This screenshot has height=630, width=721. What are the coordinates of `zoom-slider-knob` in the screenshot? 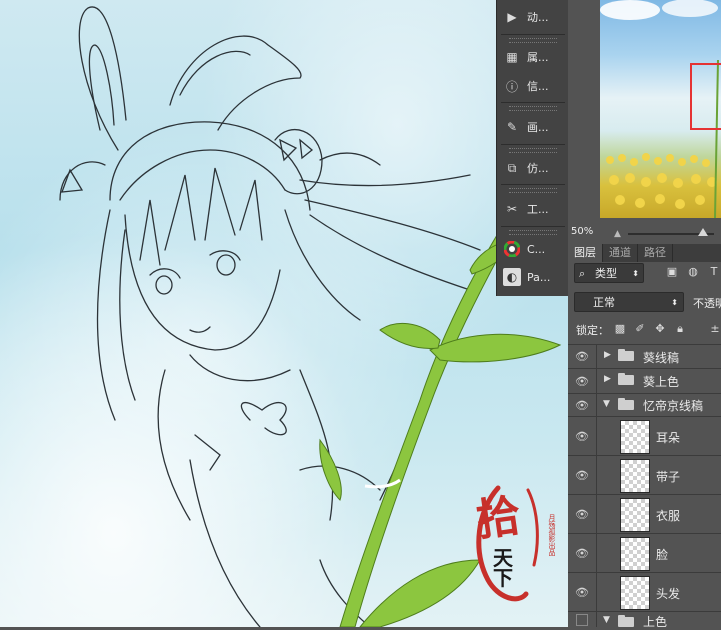 It's located at (703, 232).